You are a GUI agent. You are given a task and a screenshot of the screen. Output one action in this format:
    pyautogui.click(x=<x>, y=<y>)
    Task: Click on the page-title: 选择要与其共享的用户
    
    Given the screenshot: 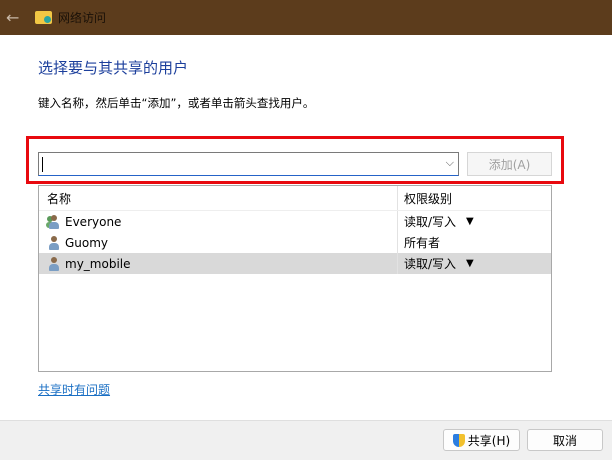 What is the action you would take?
    pyautogui.click(x=113, y=68)
    